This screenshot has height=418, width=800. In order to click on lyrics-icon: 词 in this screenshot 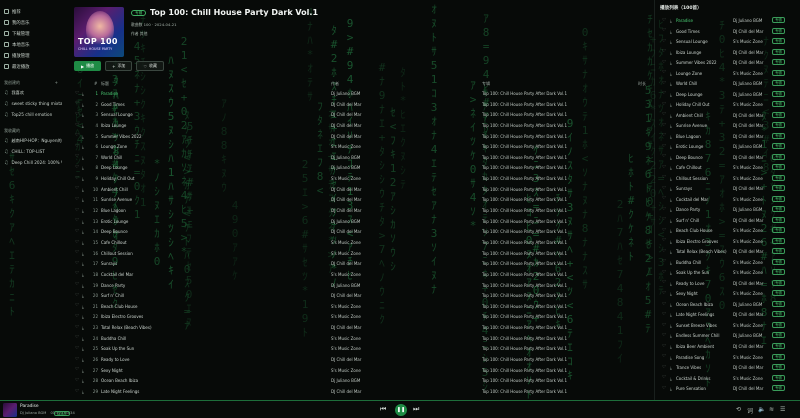, I will do `click(750, 410)`.